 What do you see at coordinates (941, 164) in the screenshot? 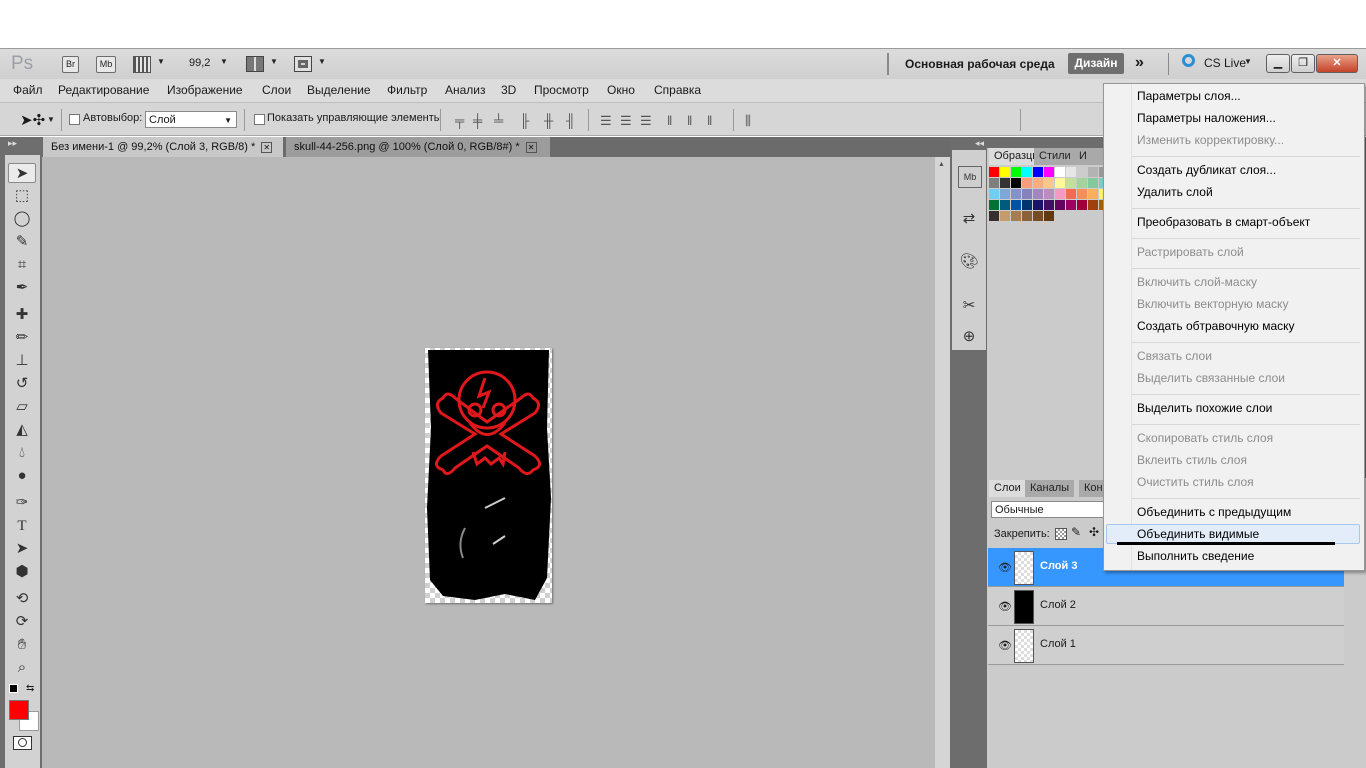
I see `scroll-up-icon: ▲` at bounding box center [941, 164].